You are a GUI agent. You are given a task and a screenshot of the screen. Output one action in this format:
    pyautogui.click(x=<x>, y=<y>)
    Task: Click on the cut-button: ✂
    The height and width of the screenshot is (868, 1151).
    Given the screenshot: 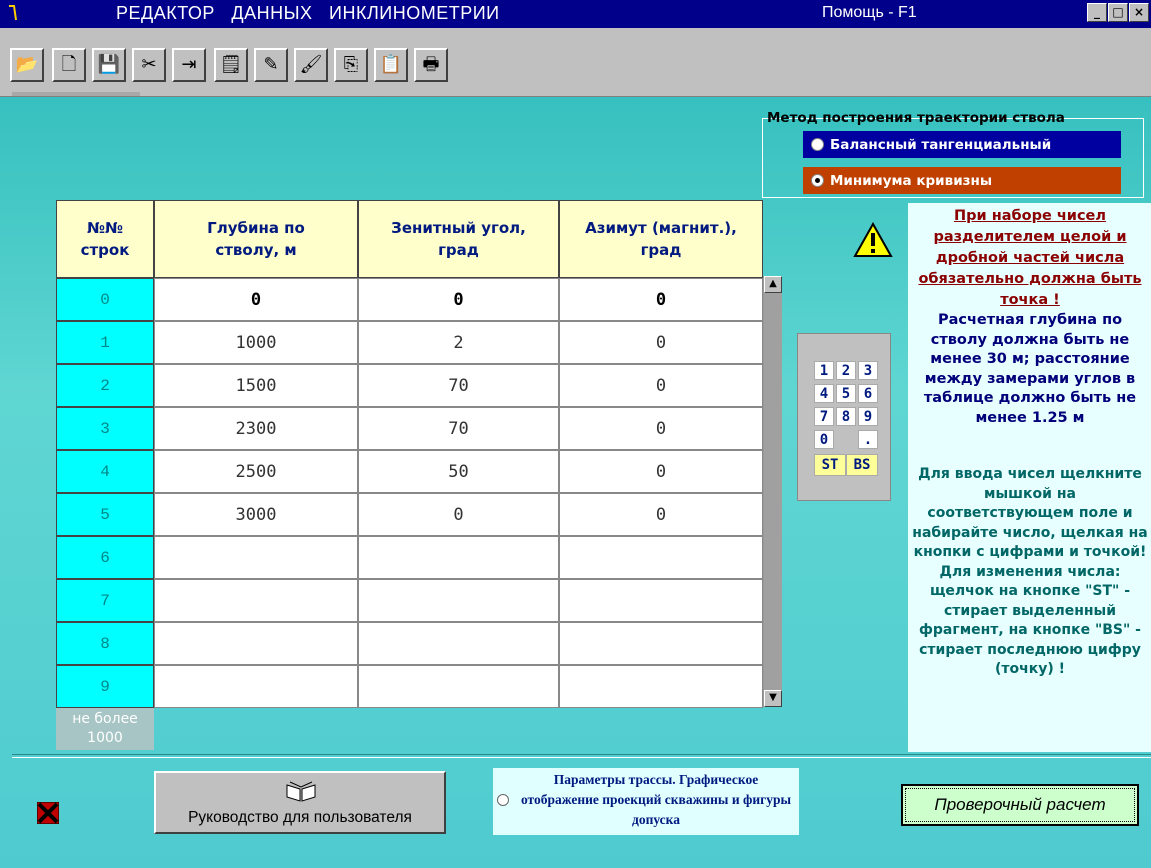 What is the action you would take?
    pyautogui.click(x=149, y=65)
    